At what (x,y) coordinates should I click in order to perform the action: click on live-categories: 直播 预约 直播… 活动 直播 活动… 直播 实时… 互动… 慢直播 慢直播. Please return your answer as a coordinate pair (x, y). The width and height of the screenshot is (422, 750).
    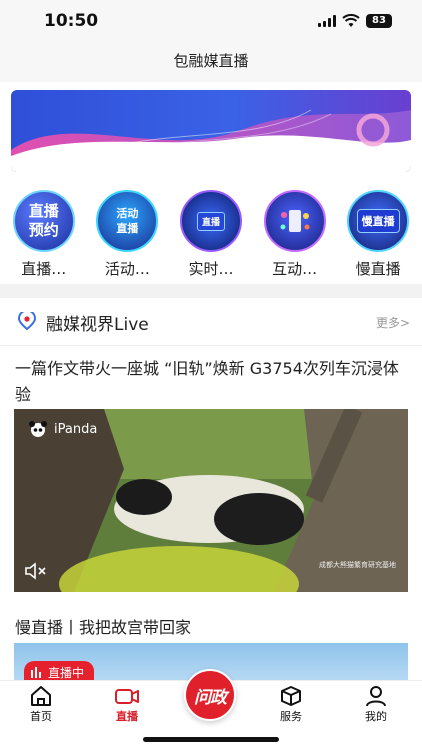
    Looking at the image, I should click on (211, 235).